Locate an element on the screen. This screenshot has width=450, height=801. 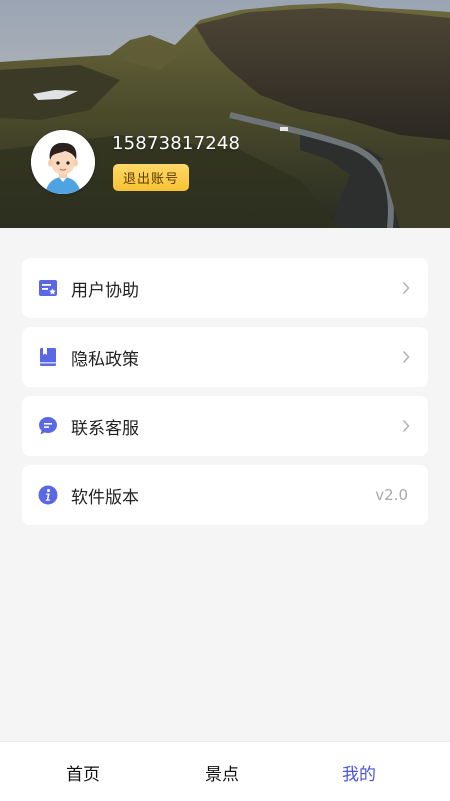
menu-item-label: 用户协助 is located at coordinates (105, 290).